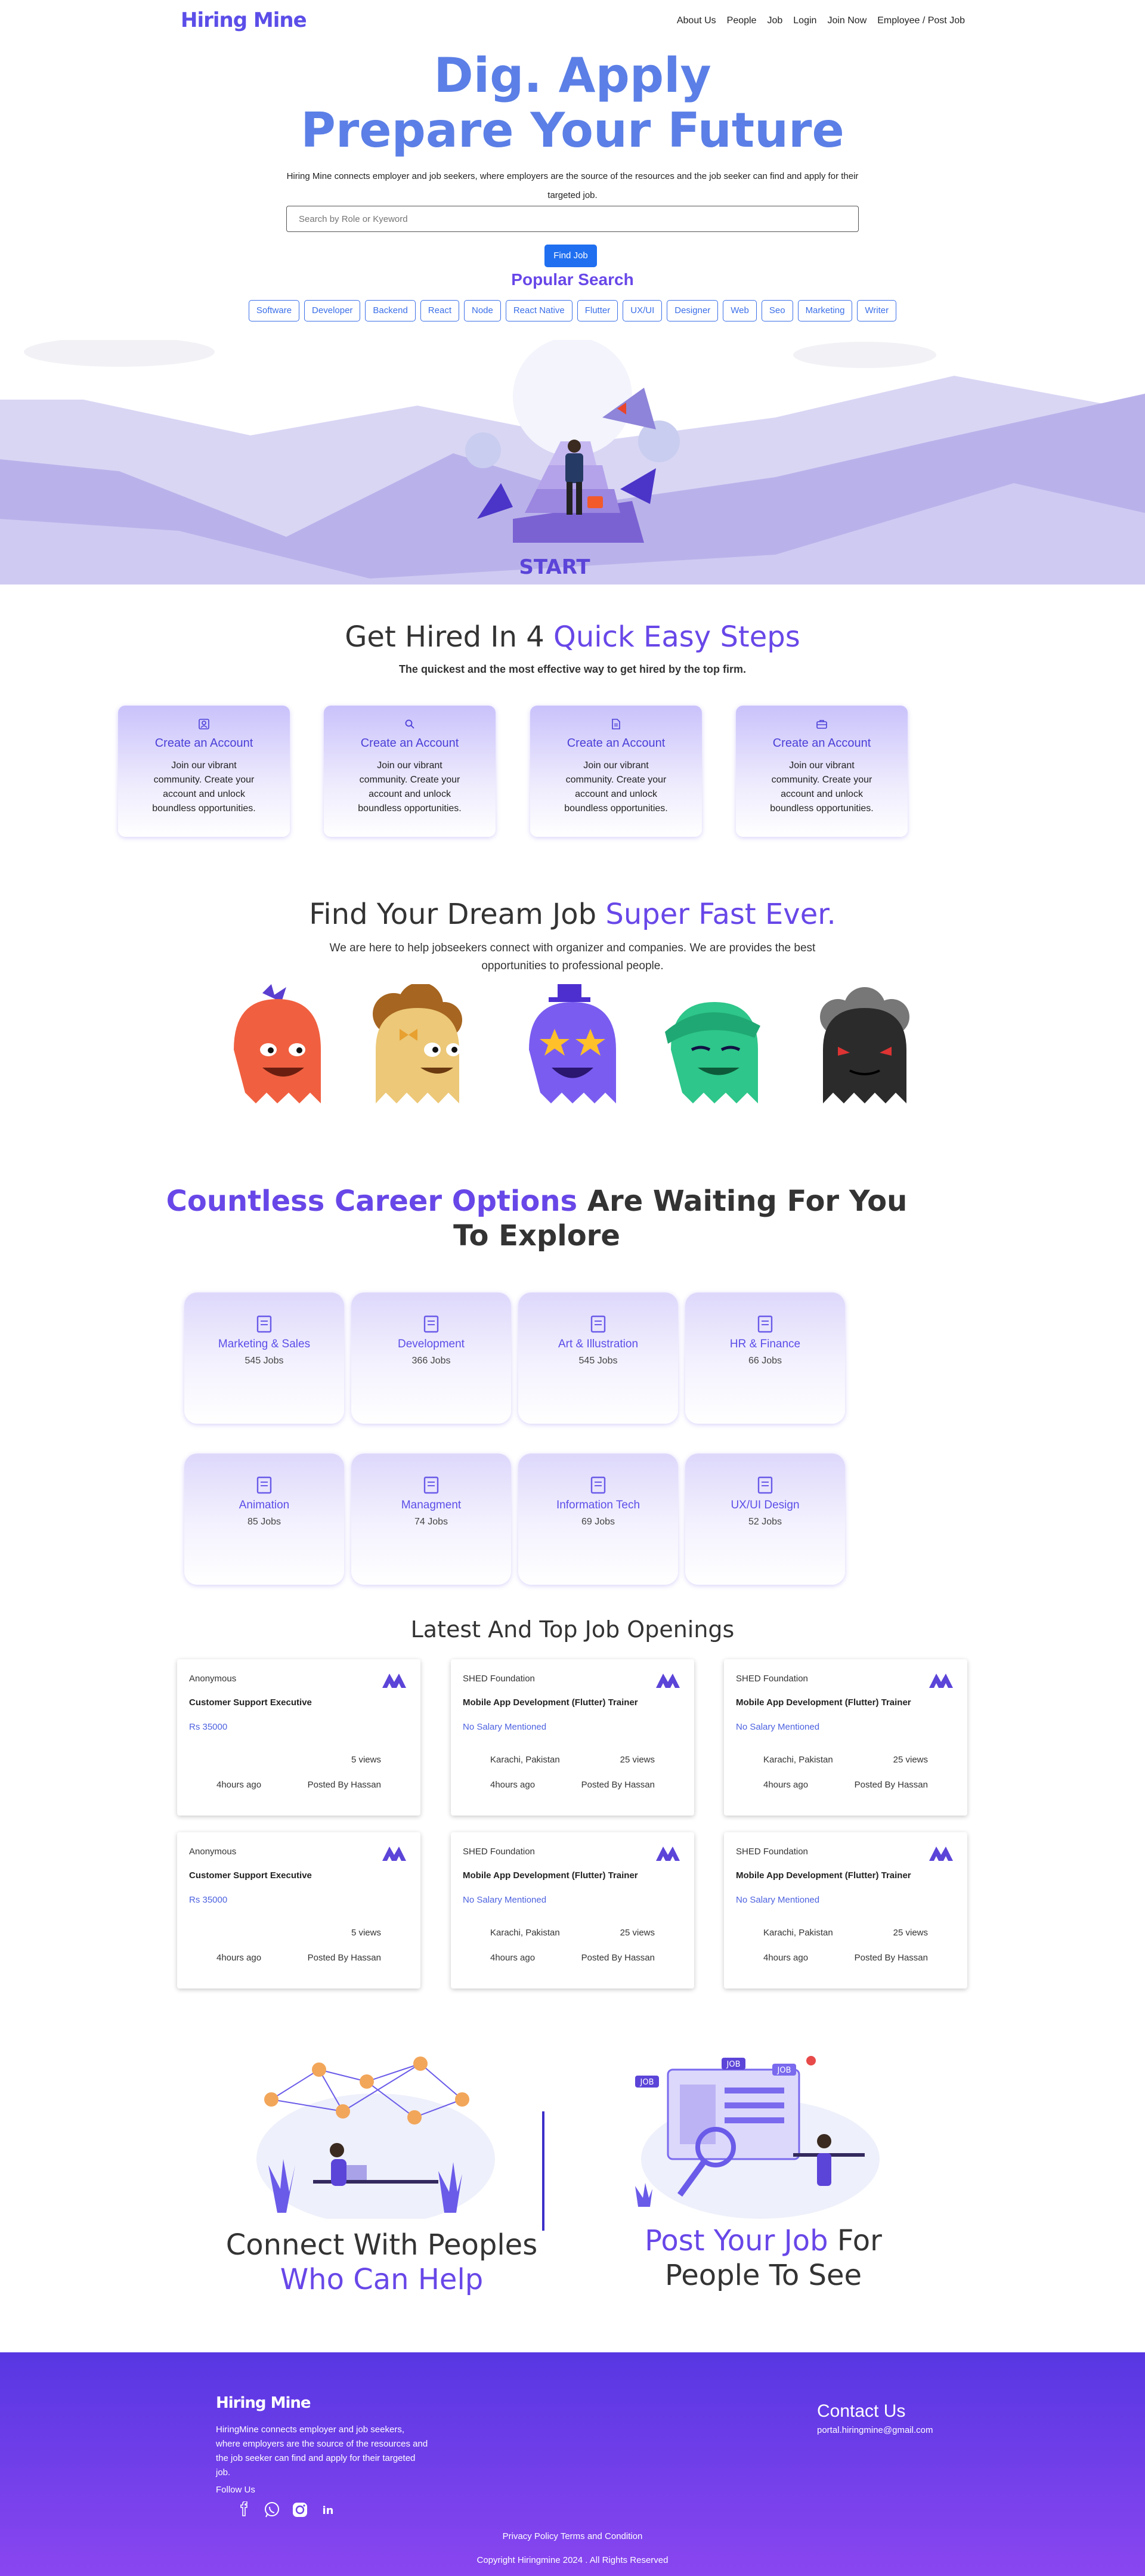 The image size is (1145, 2576). Describe the element at coordinates (693, 310) in the screenshot. I see `tag-designer: Designer` at that location.